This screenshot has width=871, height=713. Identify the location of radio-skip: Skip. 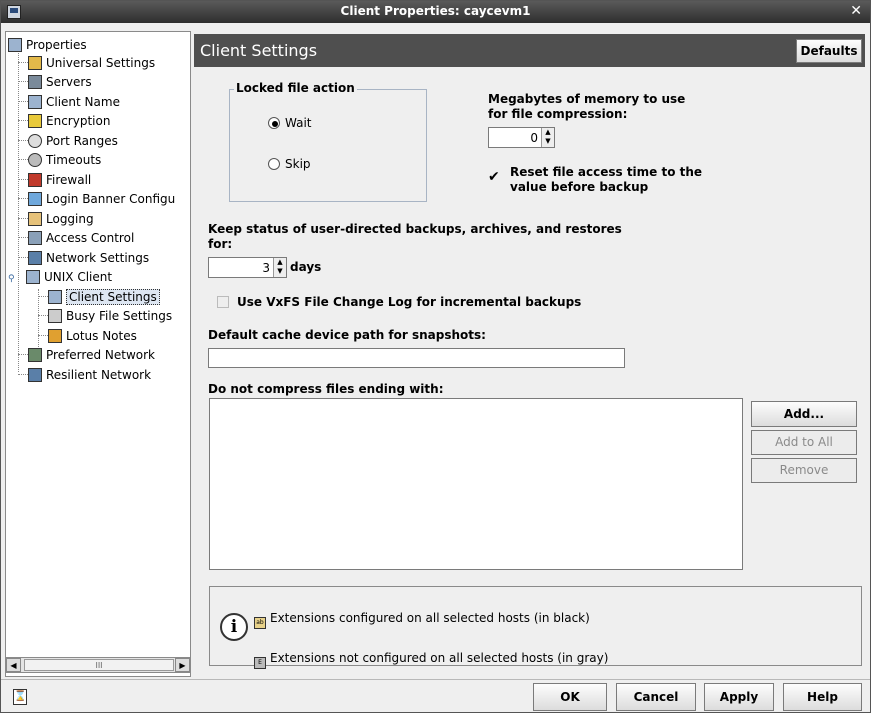
(289, 164).